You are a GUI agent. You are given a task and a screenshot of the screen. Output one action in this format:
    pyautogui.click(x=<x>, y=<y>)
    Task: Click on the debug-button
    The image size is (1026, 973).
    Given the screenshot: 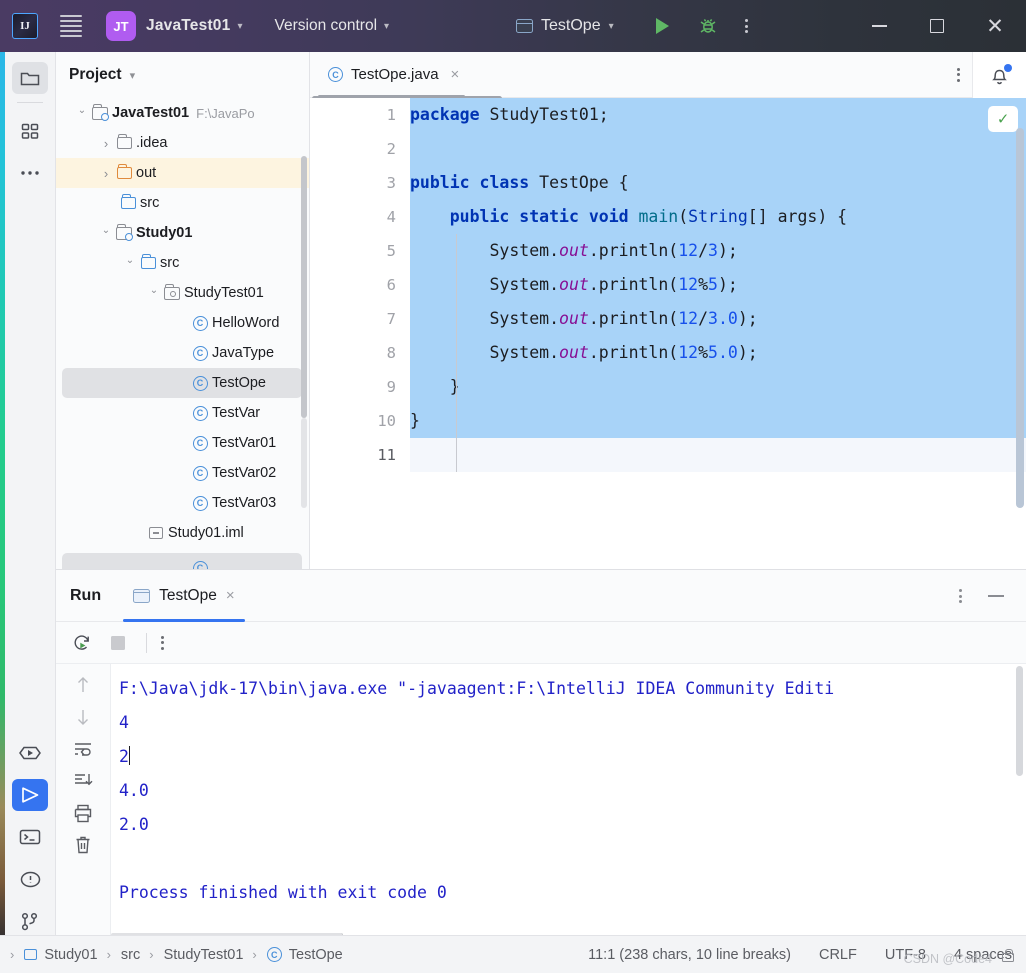 What is the action you would take?
    pyautogui.click(x=708, y=26)
    